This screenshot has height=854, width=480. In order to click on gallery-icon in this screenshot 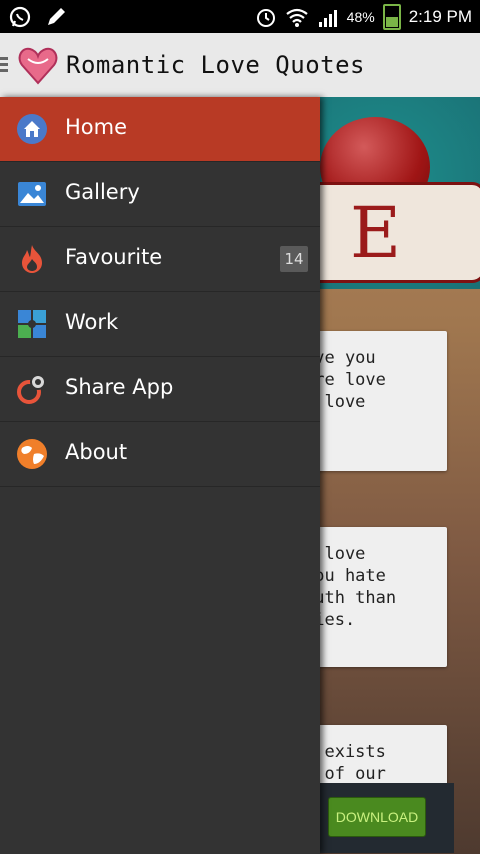, I will do `click(32, 194)`.